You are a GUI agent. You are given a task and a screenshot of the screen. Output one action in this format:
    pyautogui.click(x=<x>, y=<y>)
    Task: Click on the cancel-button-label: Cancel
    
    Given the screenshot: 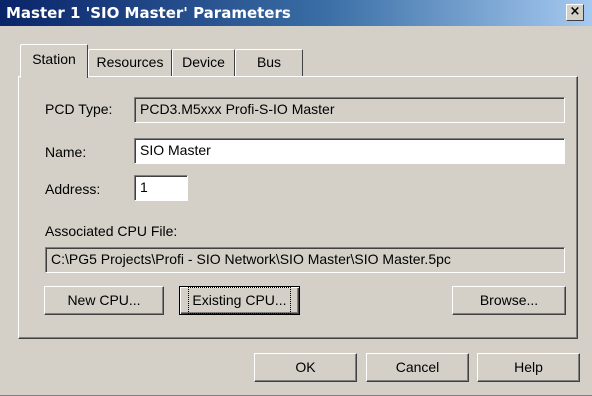 What is the action you would take?
    pyautogui.click(x=417, y=367)
    